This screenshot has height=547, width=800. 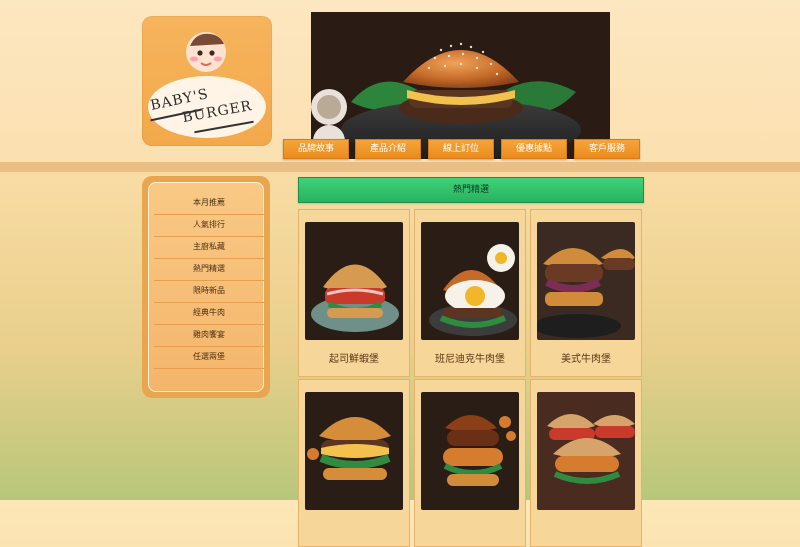 I want to click on category-sidebar: 本月推薦 人氣排行 主廚私藏 熱門精選 限時新品 經典牛肉 雞肉饗宴 任選兩堡, so click(x=206, y=287).